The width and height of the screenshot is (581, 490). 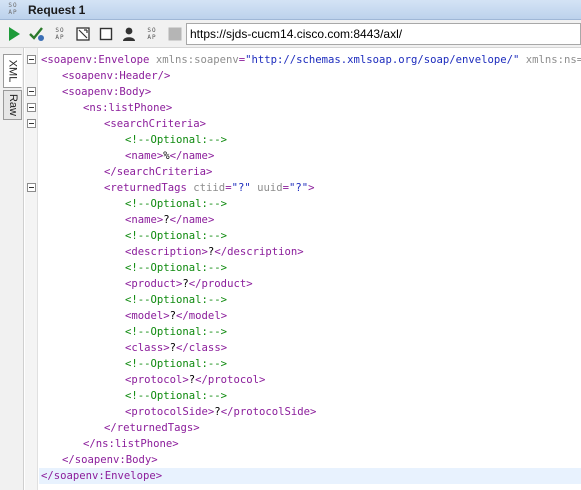 I want to click on xml-tag-token: <protocolSide>, so click(x=170, y=412).